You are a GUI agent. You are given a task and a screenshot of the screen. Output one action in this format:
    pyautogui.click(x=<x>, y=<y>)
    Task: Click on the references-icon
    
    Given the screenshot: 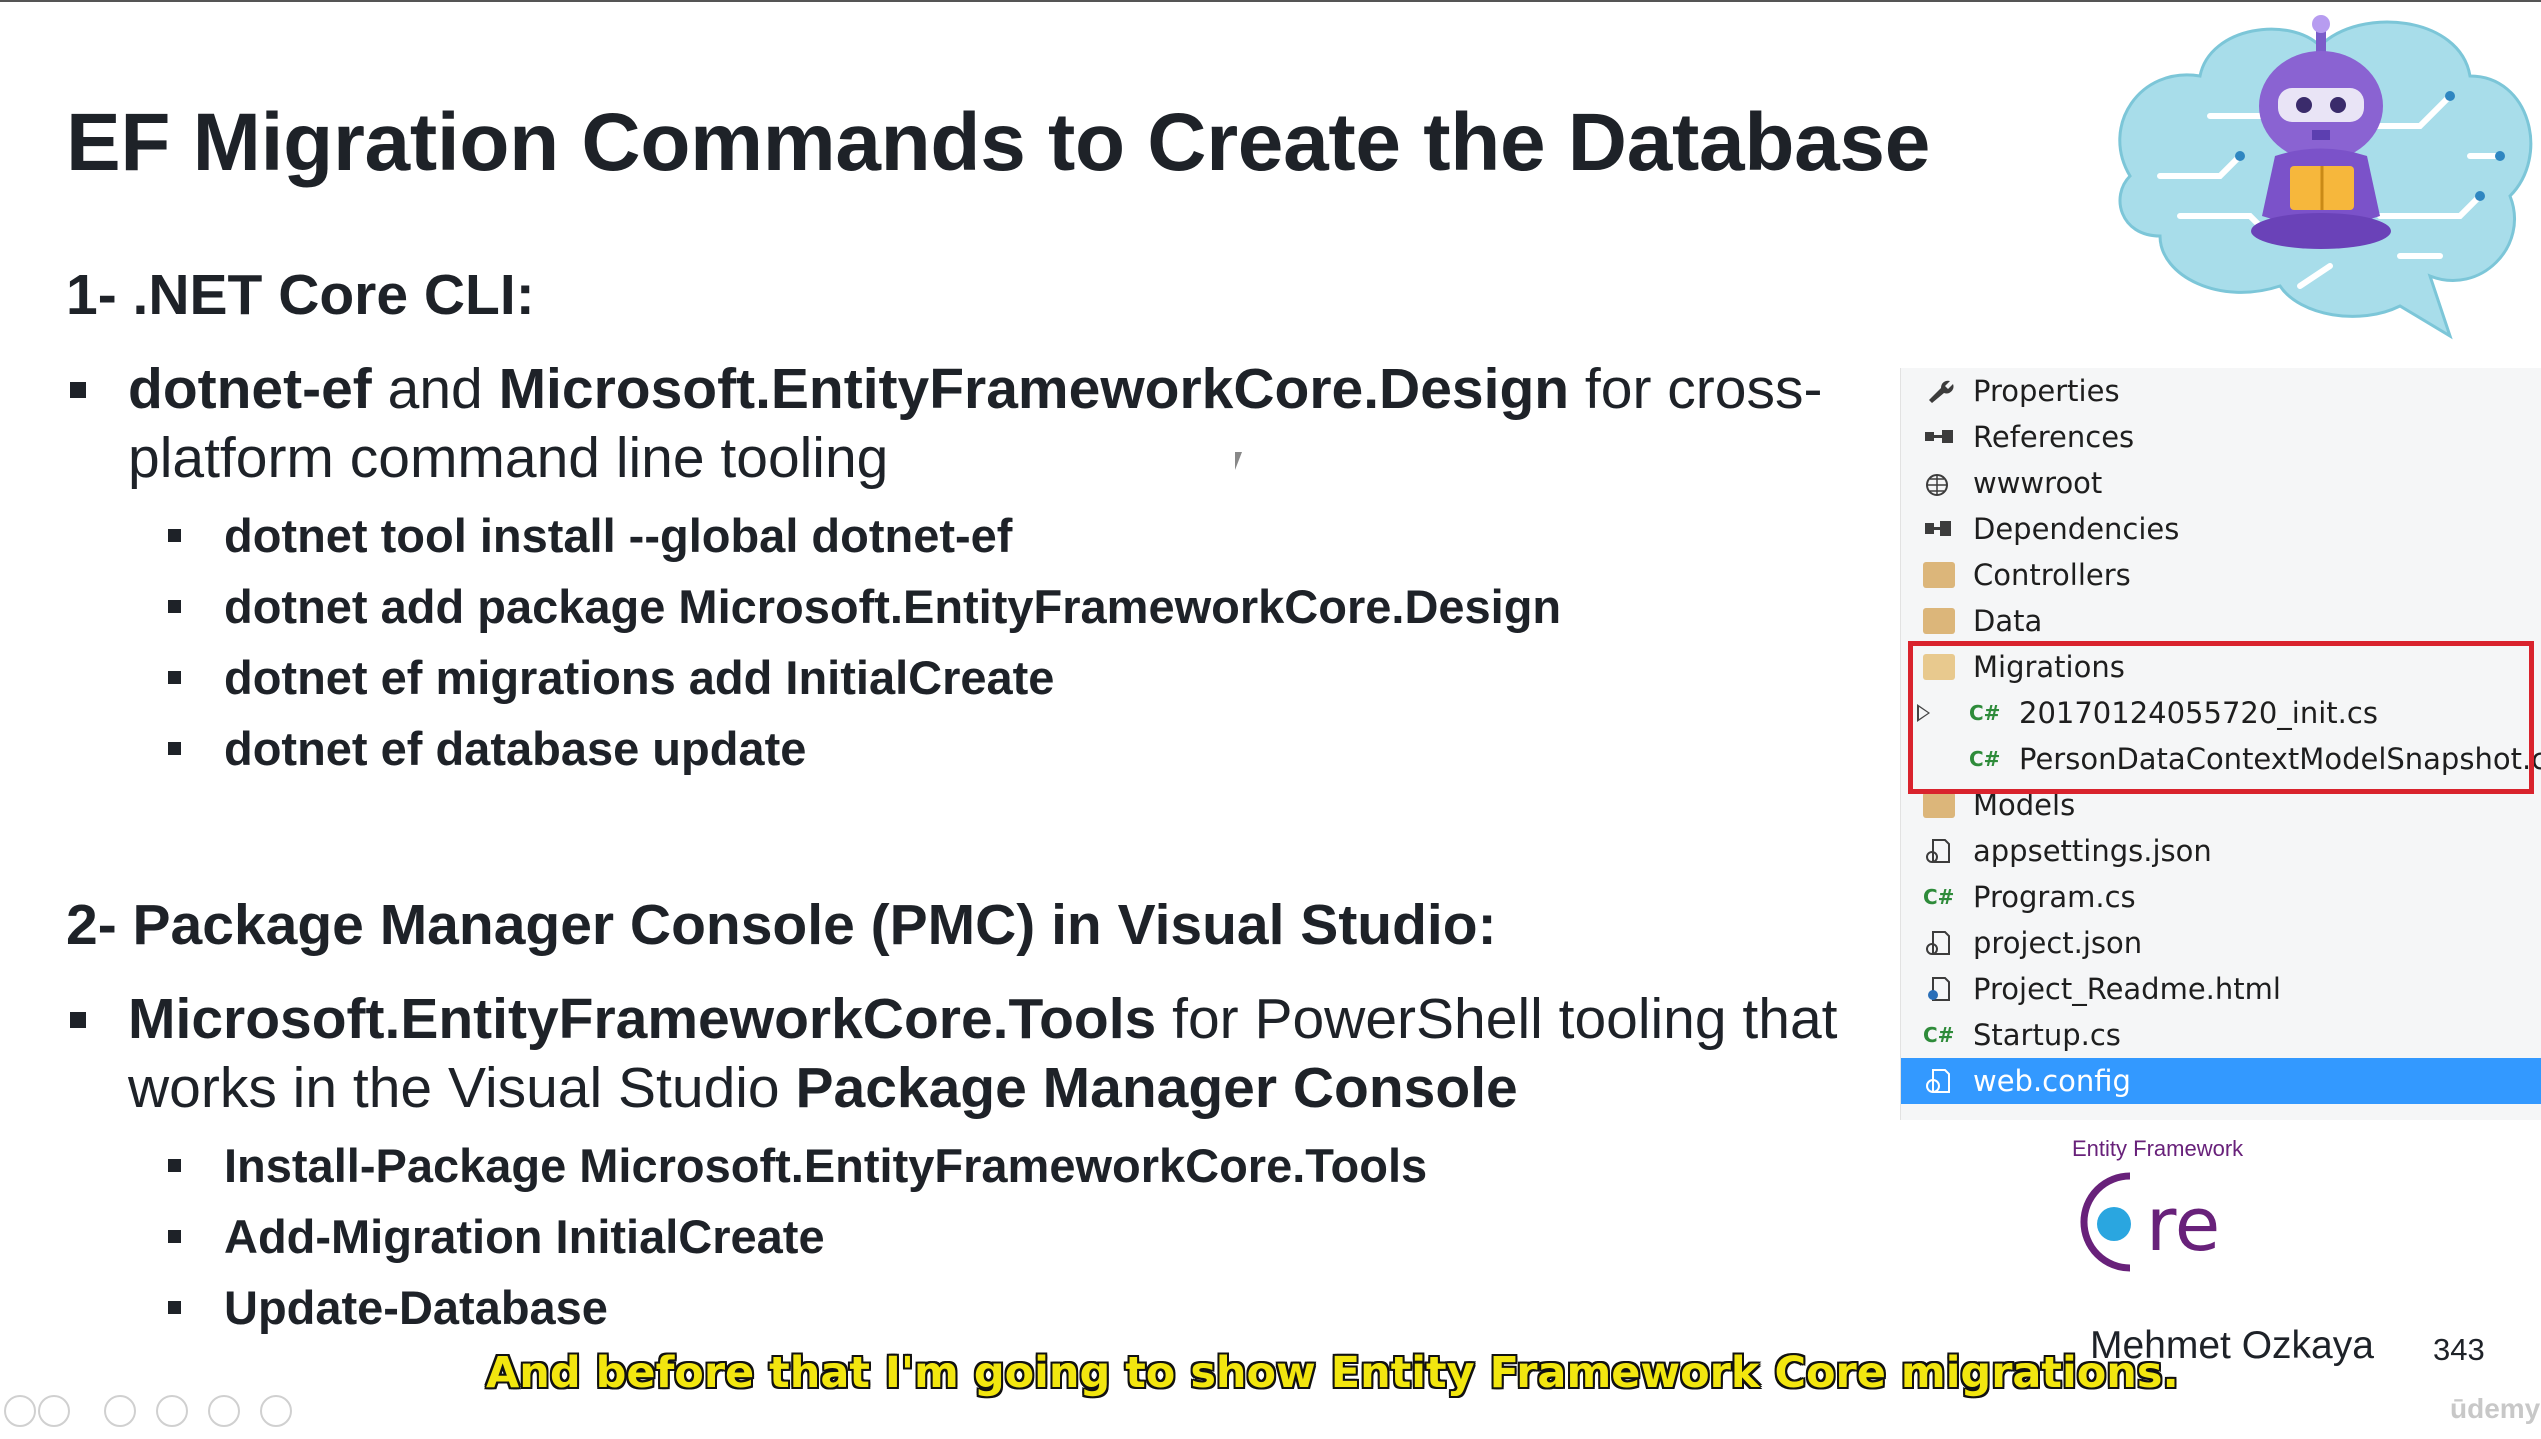 What is the action you would take?
    pyautogui.click(x=1939, y=436)
    